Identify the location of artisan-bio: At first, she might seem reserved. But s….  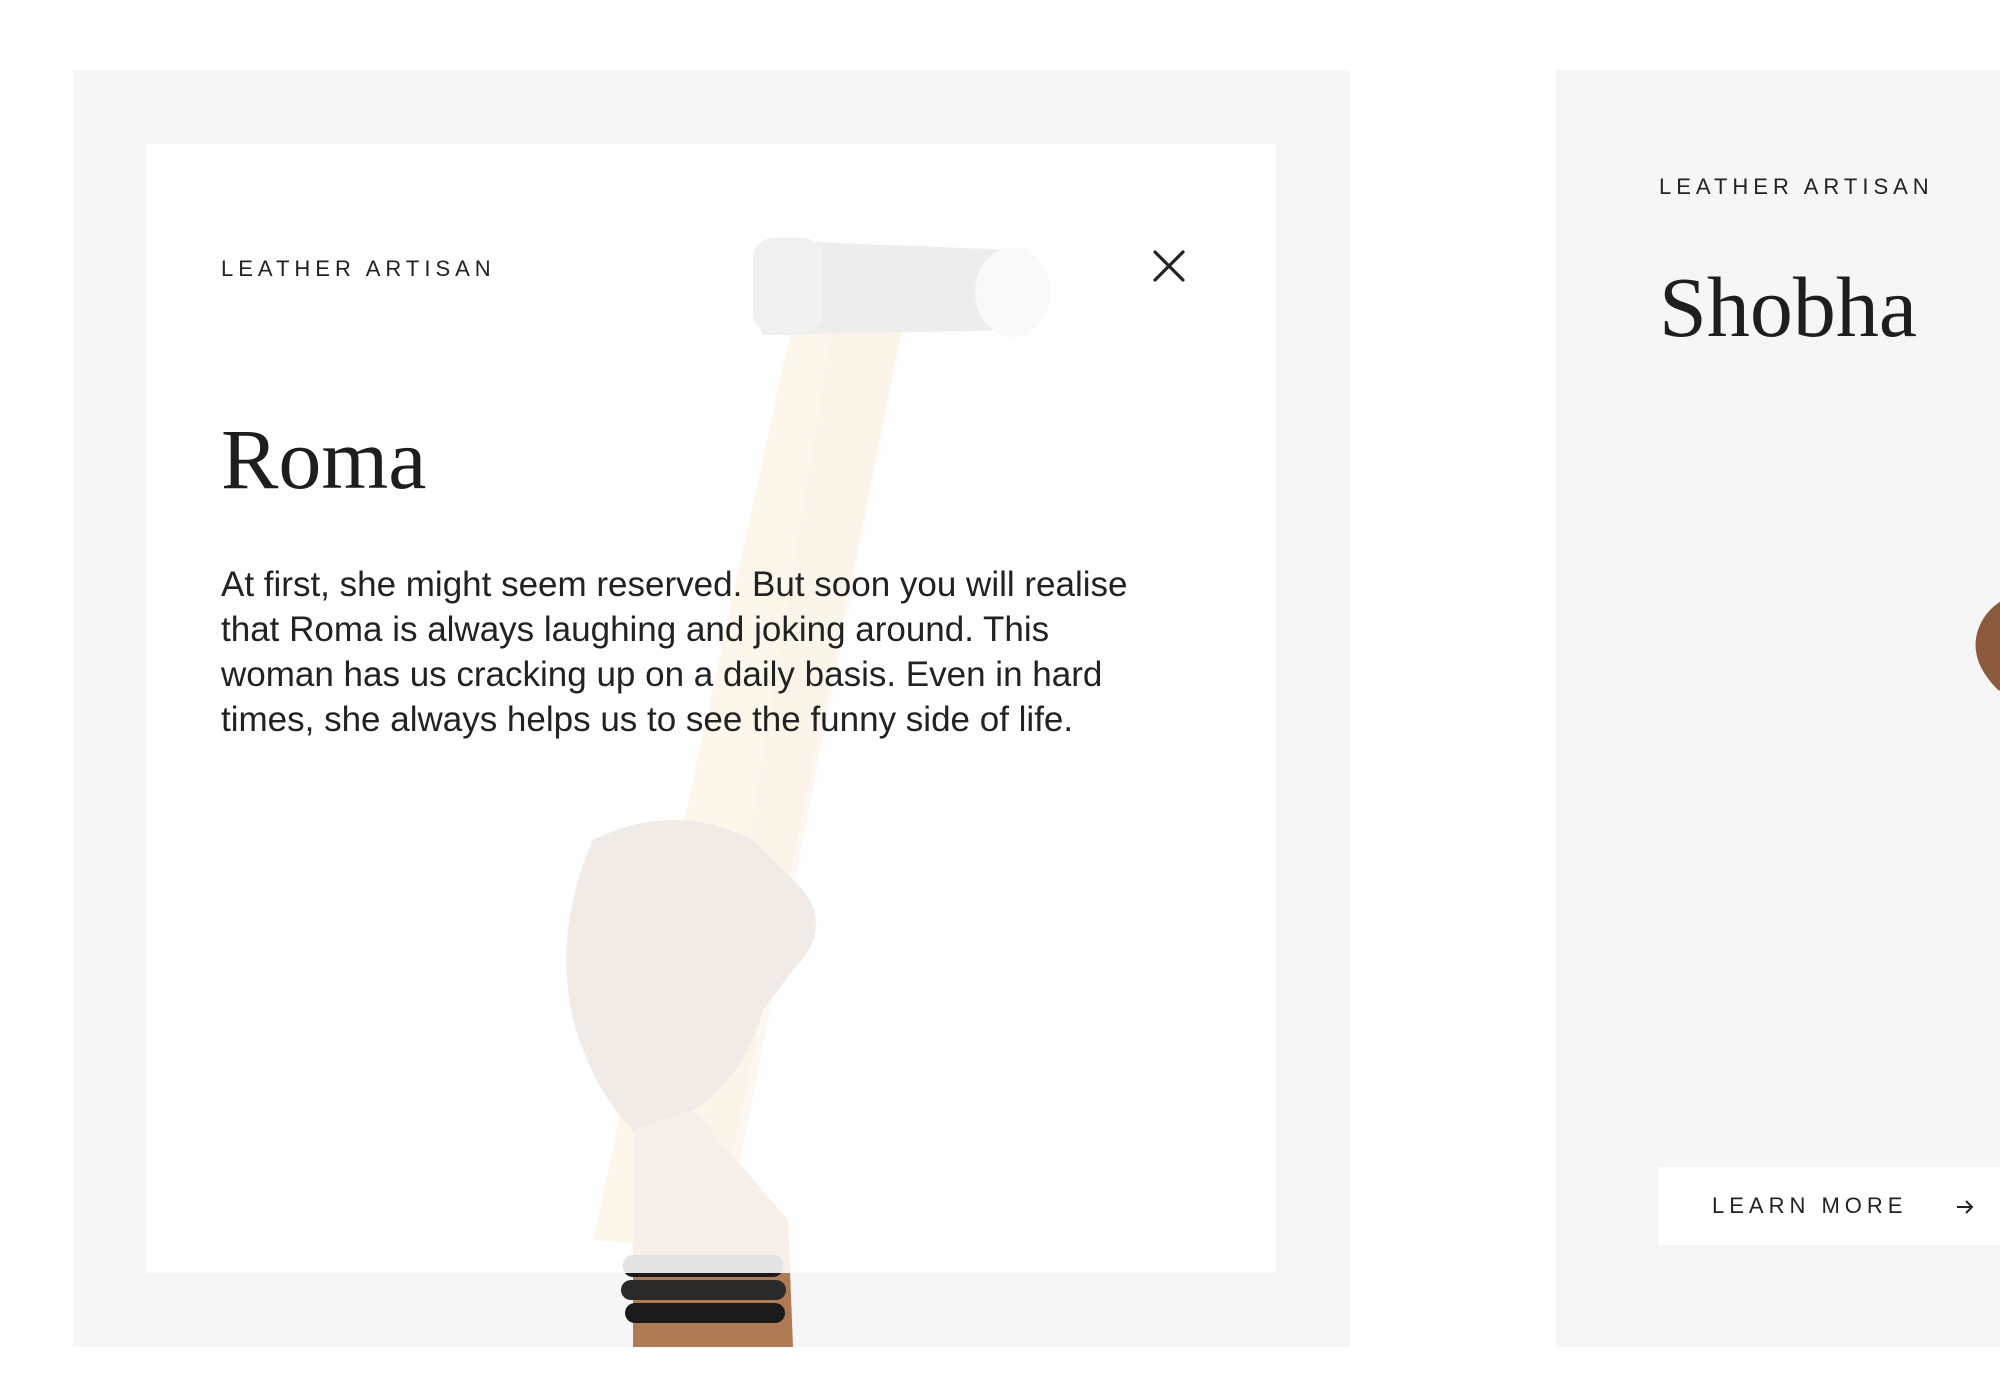
(674, 652).